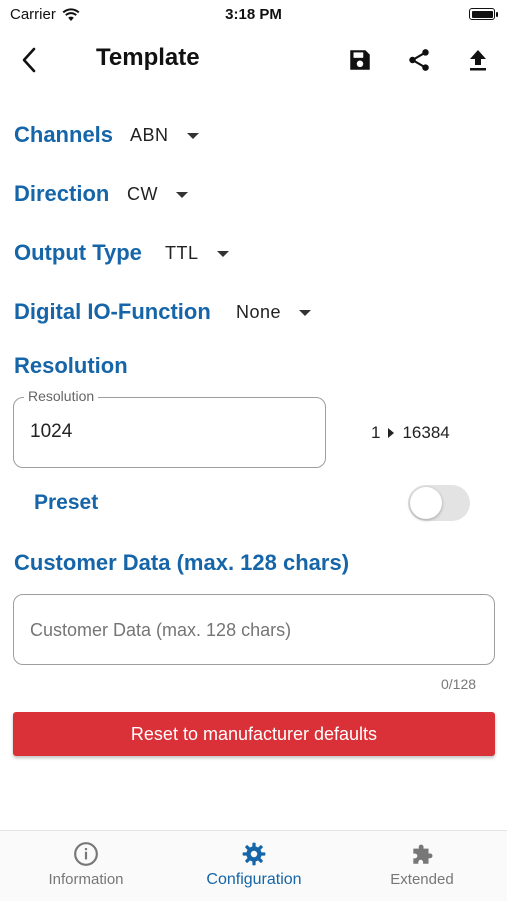  I want to click on tab-information: Information, so click(86, 864).